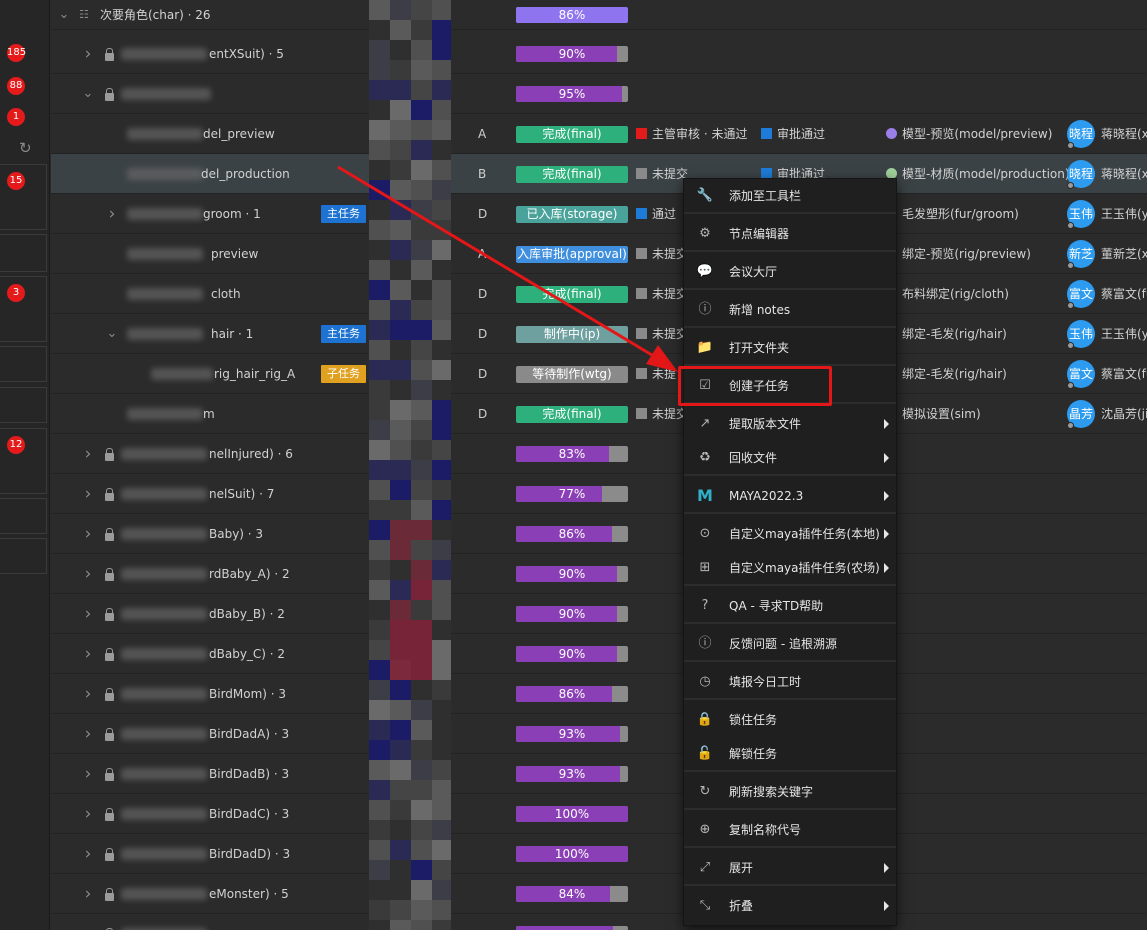 The width and height of the screenshot is (1147, 930). Describe the element at coordinates (572, 694) in the screenshot. I see `progress-bar: 86%` at that location.